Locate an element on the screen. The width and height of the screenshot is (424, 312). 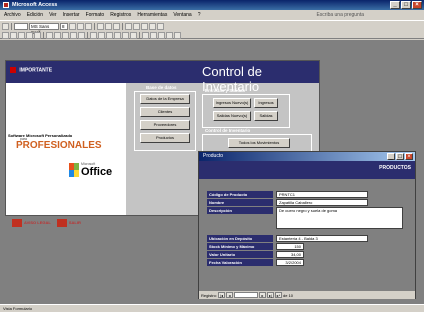
nombre-field: Zapatilla Caballero is located at coordinates (322, 202).